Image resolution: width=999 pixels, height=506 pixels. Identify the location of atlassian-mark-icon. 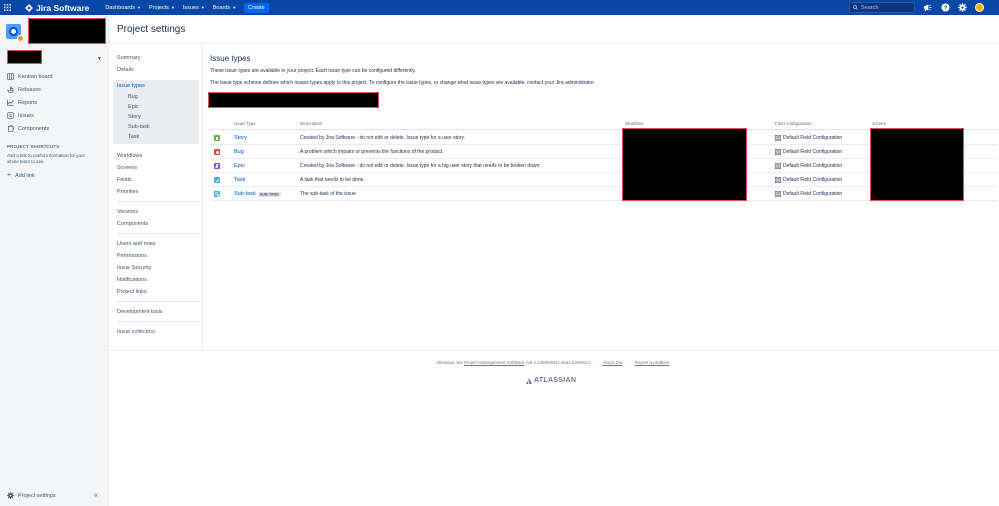
(529, 380).